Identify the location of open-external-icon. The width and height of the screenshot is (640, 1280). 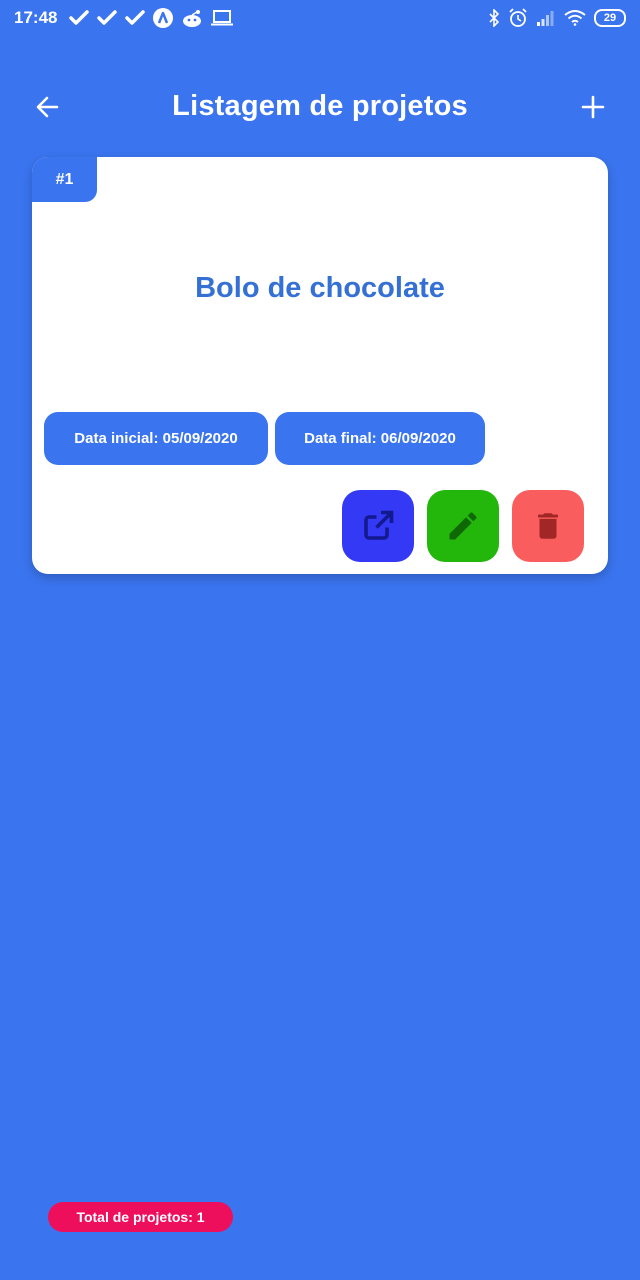
(379, 525).